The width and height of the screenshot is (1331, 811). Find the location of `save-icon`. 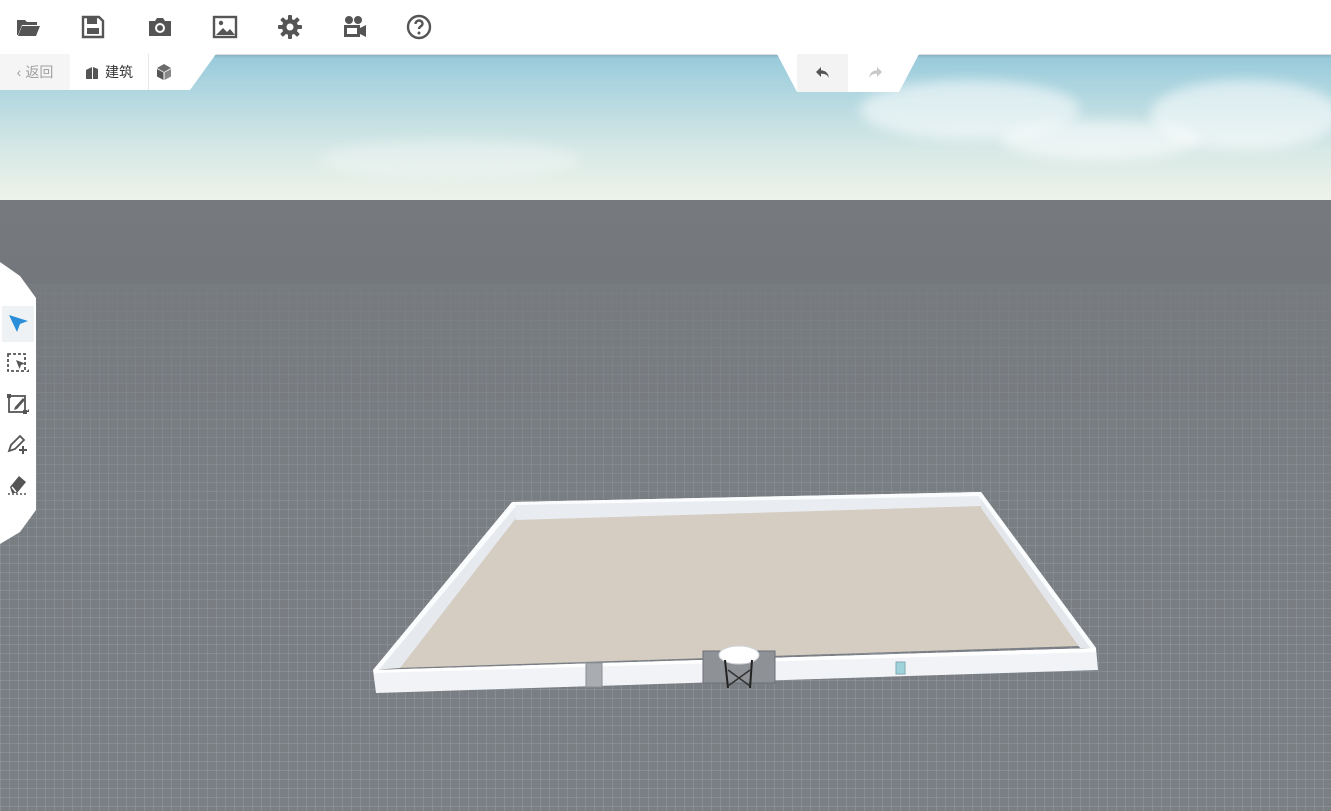

save-icon is located at coordinates (93, 27).